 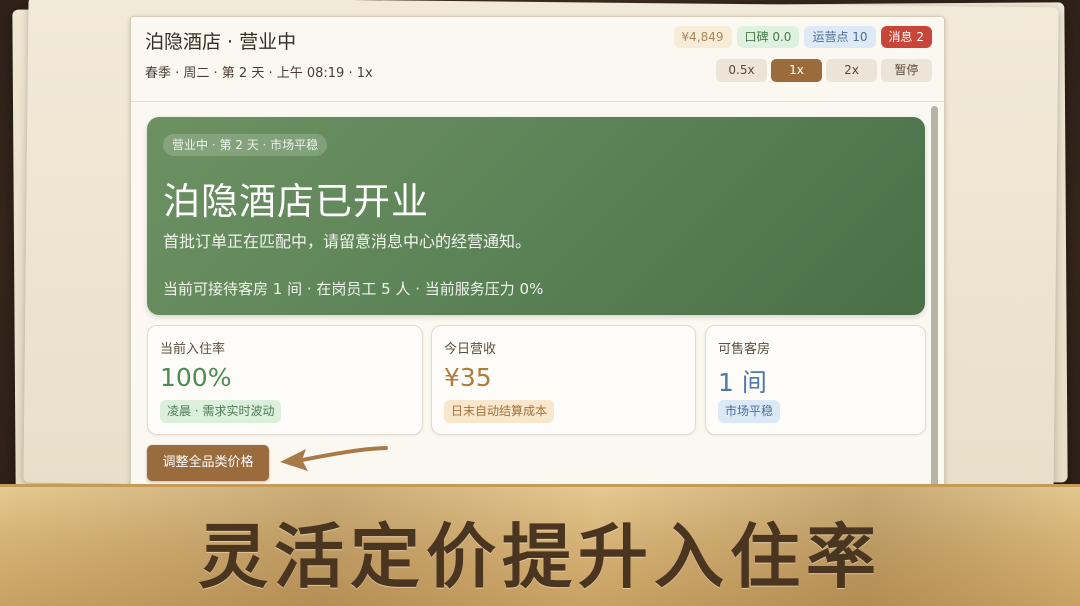 I want to click on date-time-status: 春季 · 周二 · 第 2 天 · 上午 08:19 · 1x, so click(x=259, y=73).